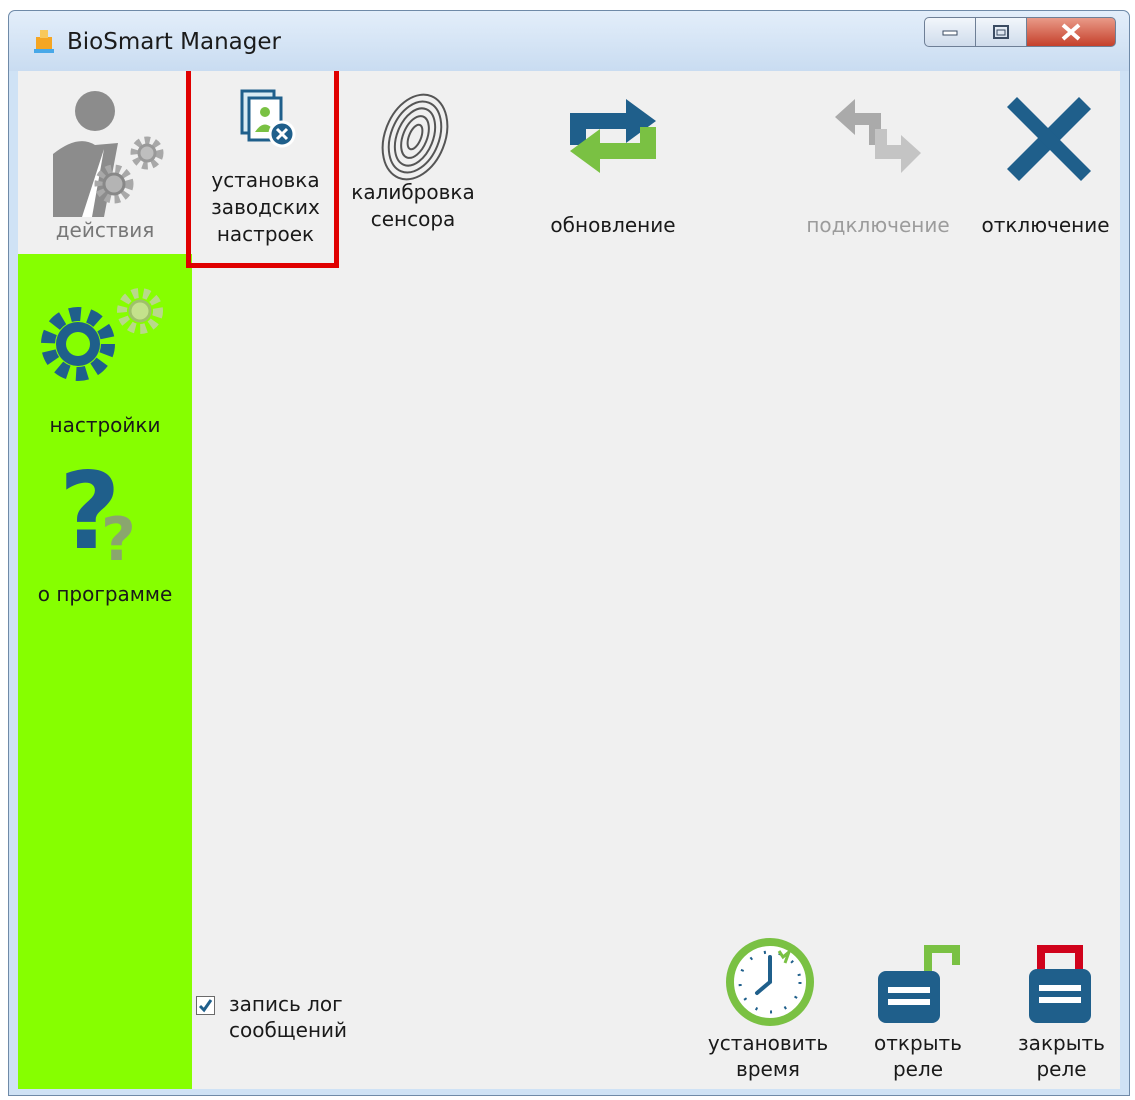 This screenshot has height=1100, width=1135. What do you see at coordinates (174, 42) in the screenshot?
I see `window-title: BioSmart Manager` at bounding box center [174, 42].